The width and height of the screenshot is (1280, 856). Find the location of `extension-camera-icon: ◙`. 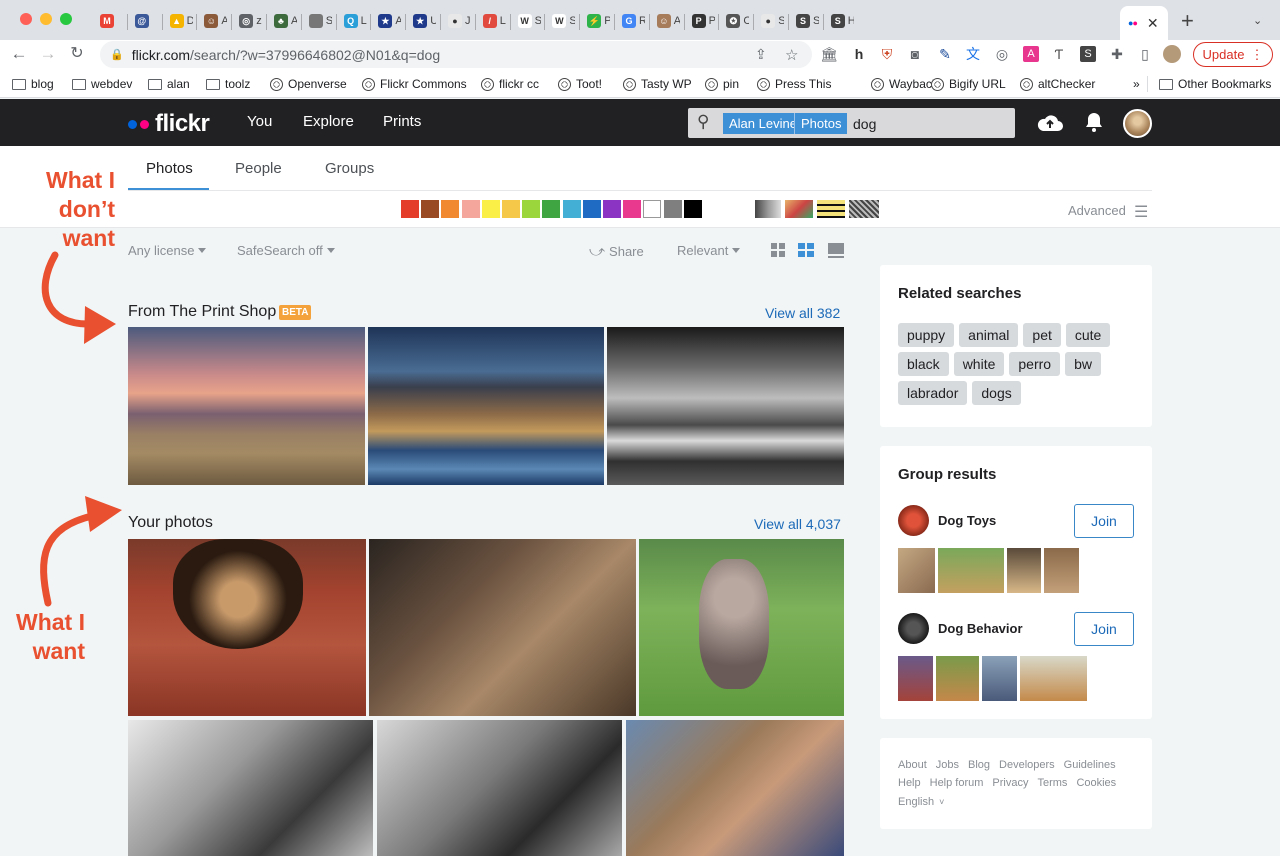

extension-camera-icon: ◙ is located at coordinates (915, 54).